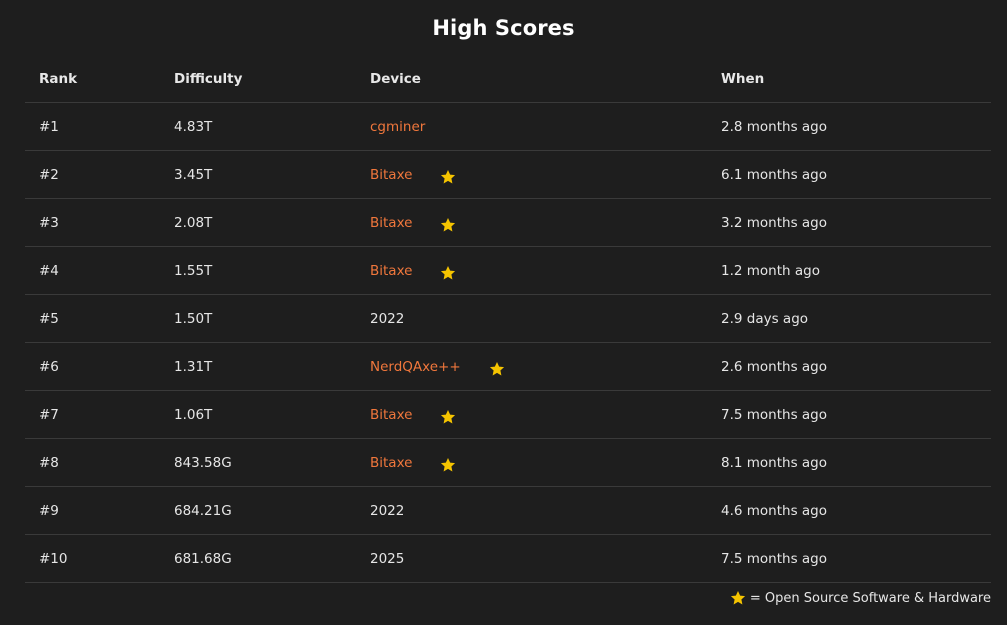 This screenshot has height=625, width=1007. Describe the element at coordinates (508, 175) in the screenshot. I see `table-row: #2 3.45T Bitaxe 6.1 months ago` at that location.